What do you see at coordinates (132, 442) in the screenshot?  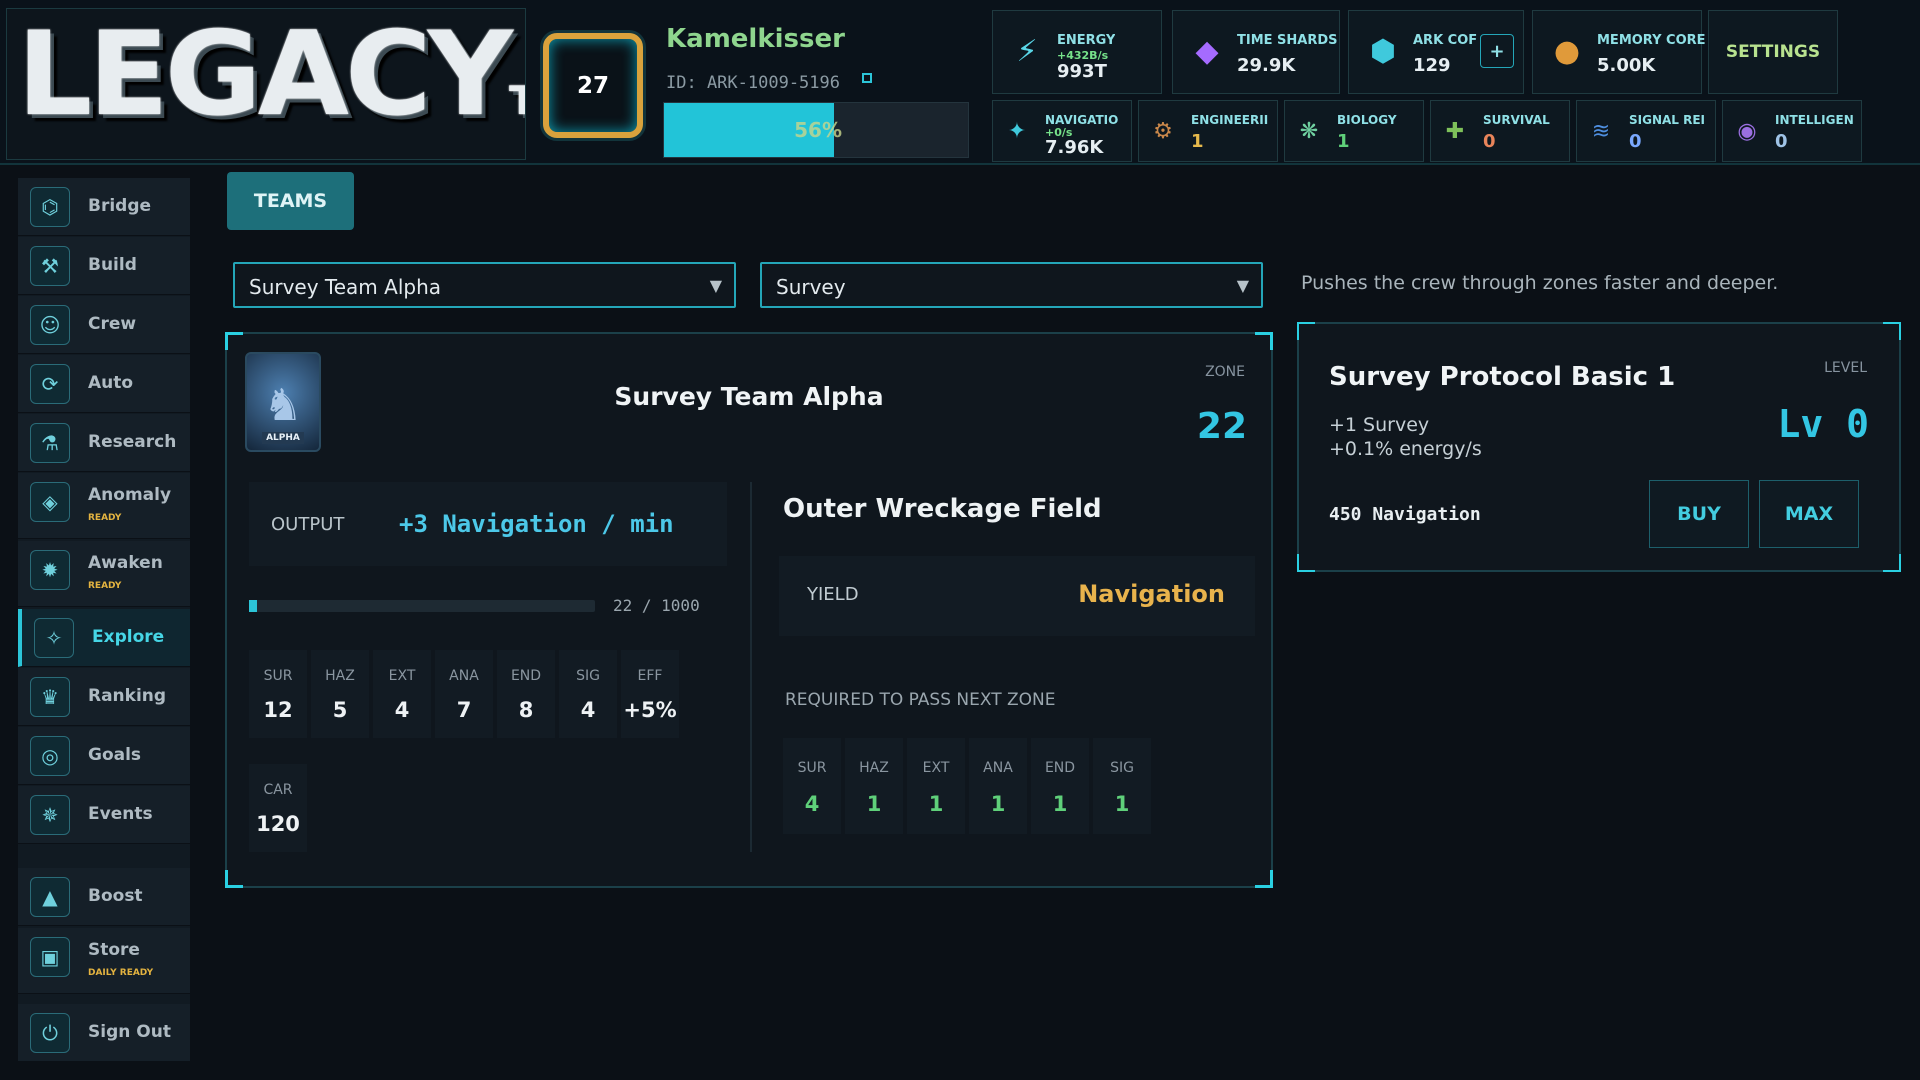 I see `sidebar-item-label: Research` at bounding box center [132, 442].